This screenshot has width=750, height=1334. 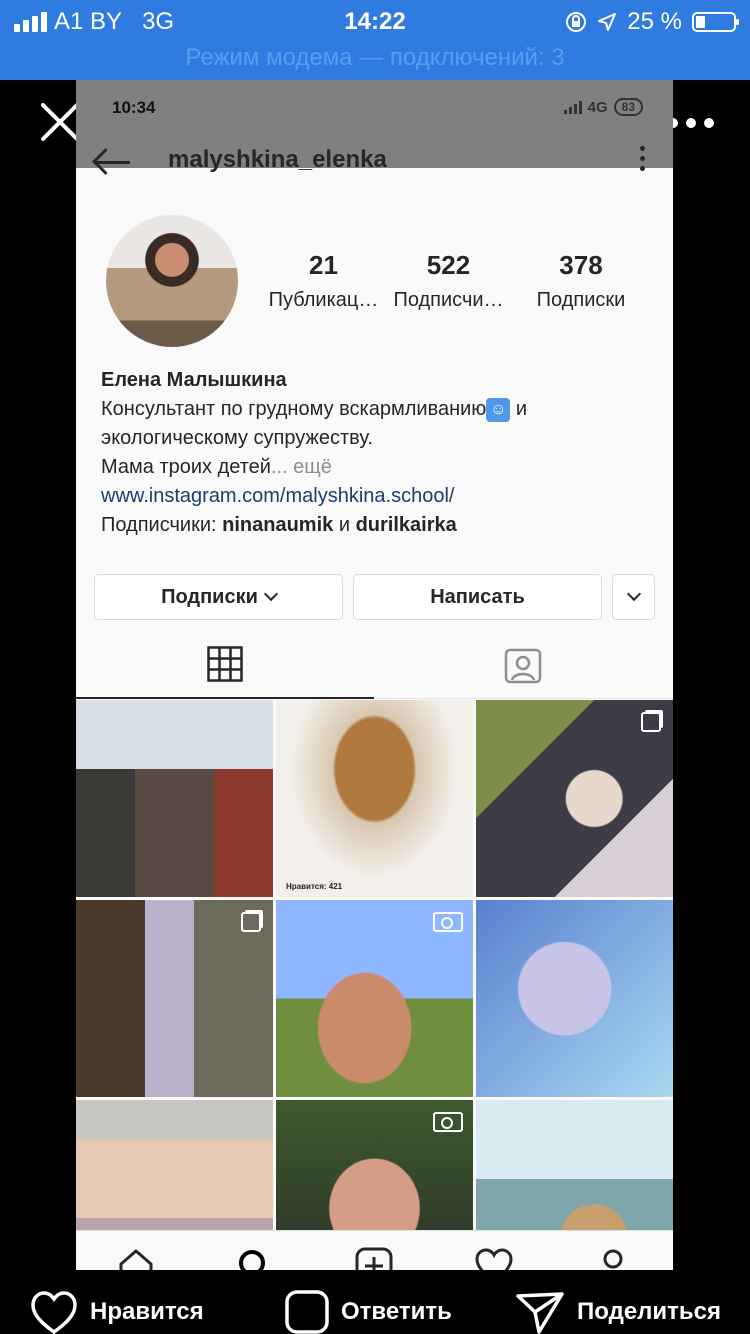 I want to click on grid-icon, so click(x=225, y=664).